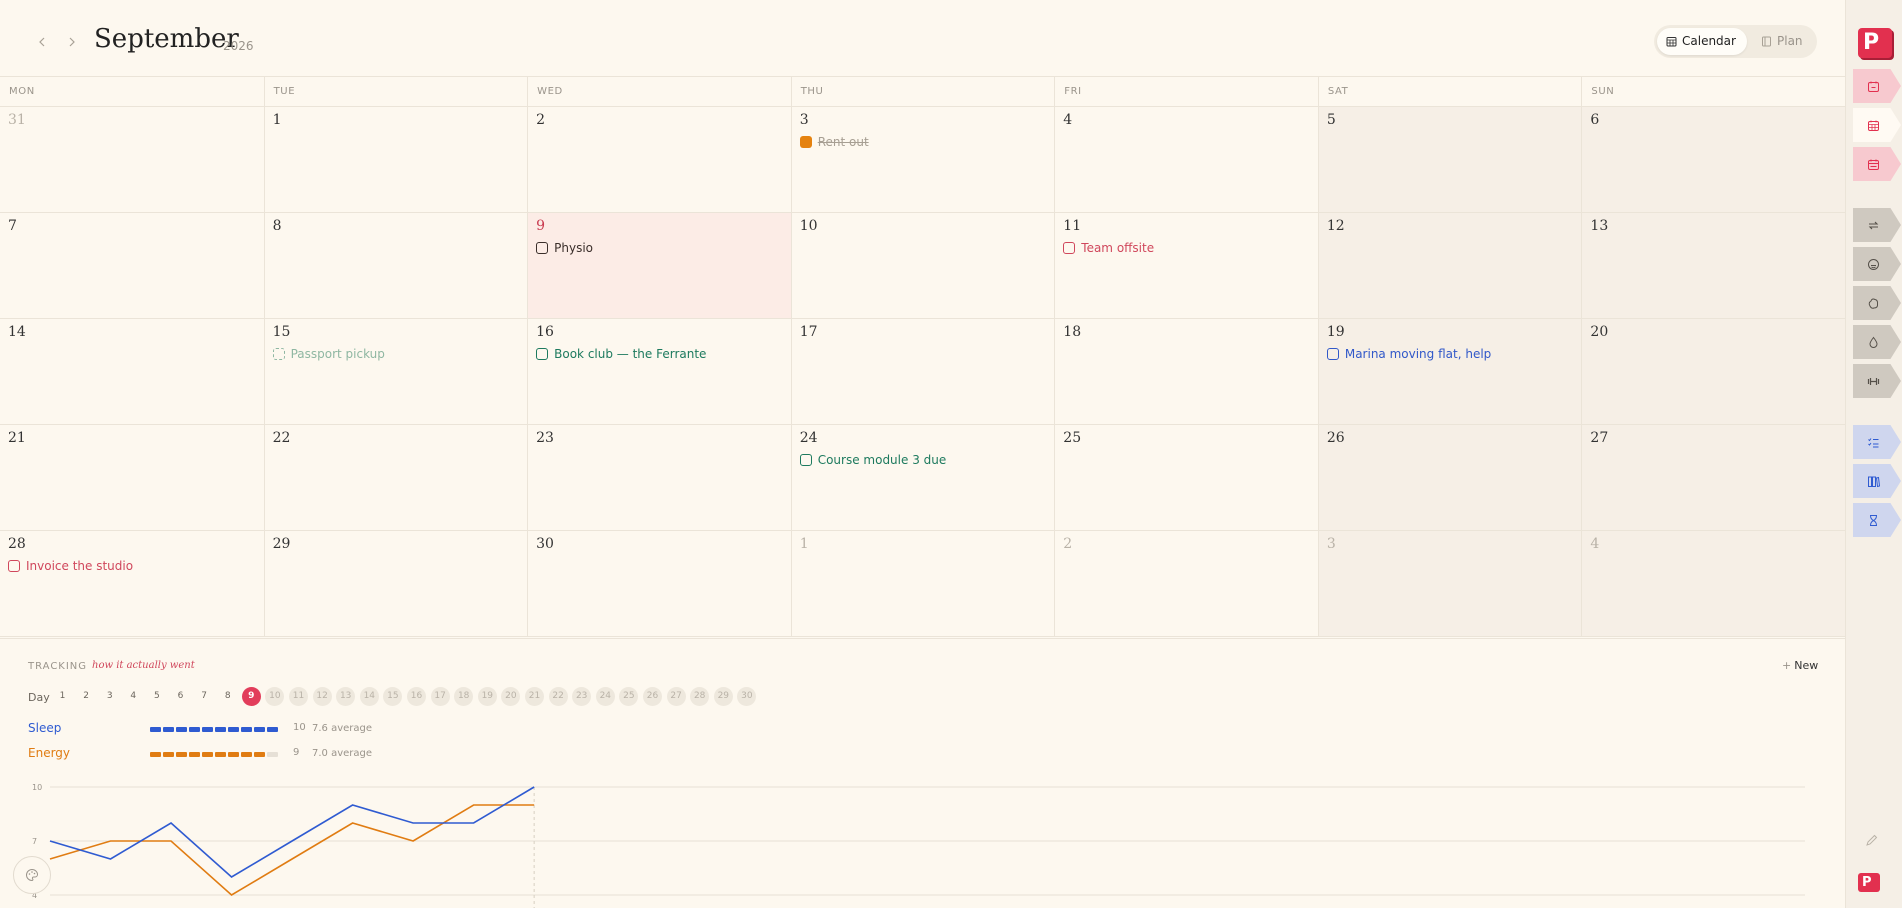 This screenshot has width=1902, height=908. Describe the element at coordinates (922, 478) in the screenshot. I see `day-cell: 24 Course module 3 due` at that location.